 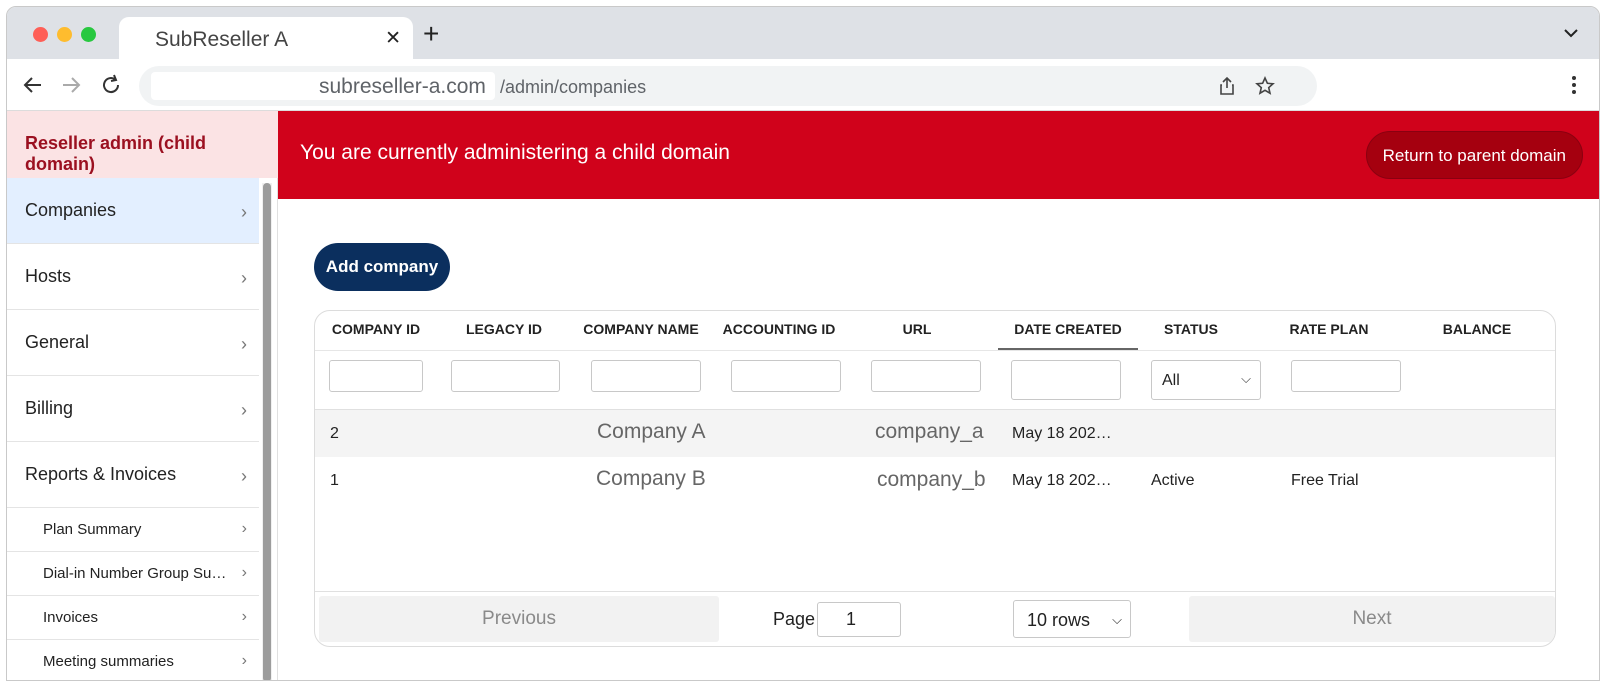 I want to click on sidebar-subitem-label: Meeting summaries, so click(x=108, y=661).